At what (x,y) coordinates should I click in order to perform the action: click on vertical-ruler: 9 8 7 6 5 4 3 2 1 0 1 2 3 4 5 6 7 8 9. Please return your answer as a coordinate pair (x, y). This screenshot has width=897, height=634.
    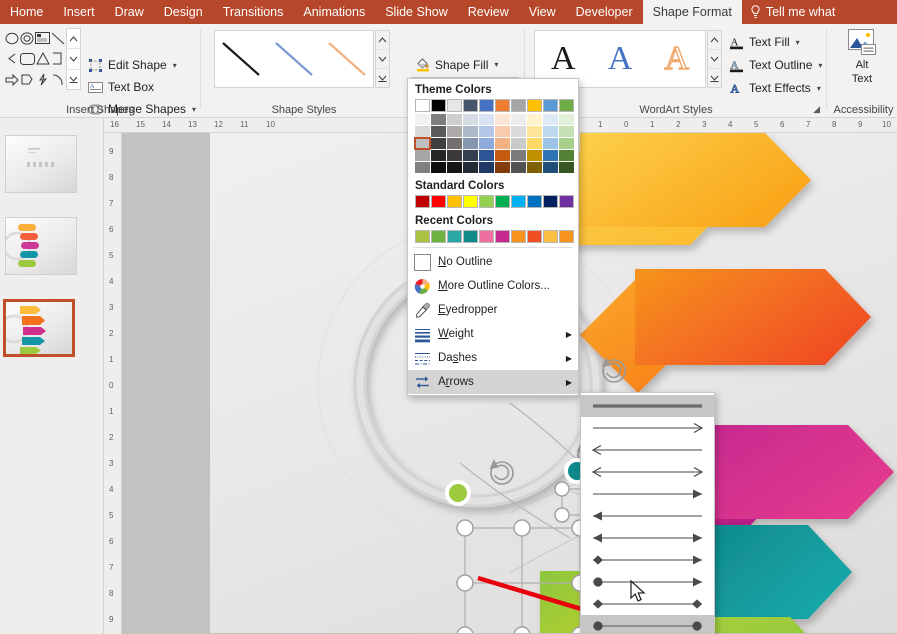
    Looking at the image, I should click on (113, 383).